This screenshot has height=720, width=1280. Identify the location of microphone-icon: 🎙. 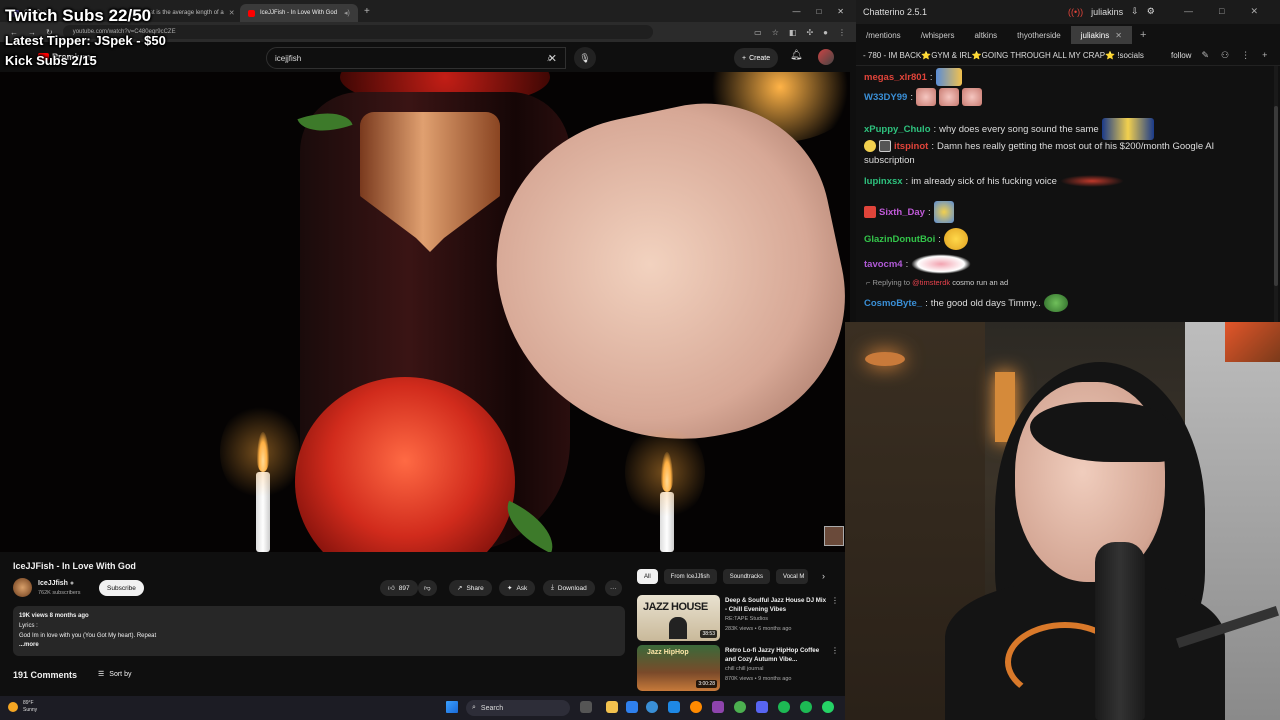
(585, 58).